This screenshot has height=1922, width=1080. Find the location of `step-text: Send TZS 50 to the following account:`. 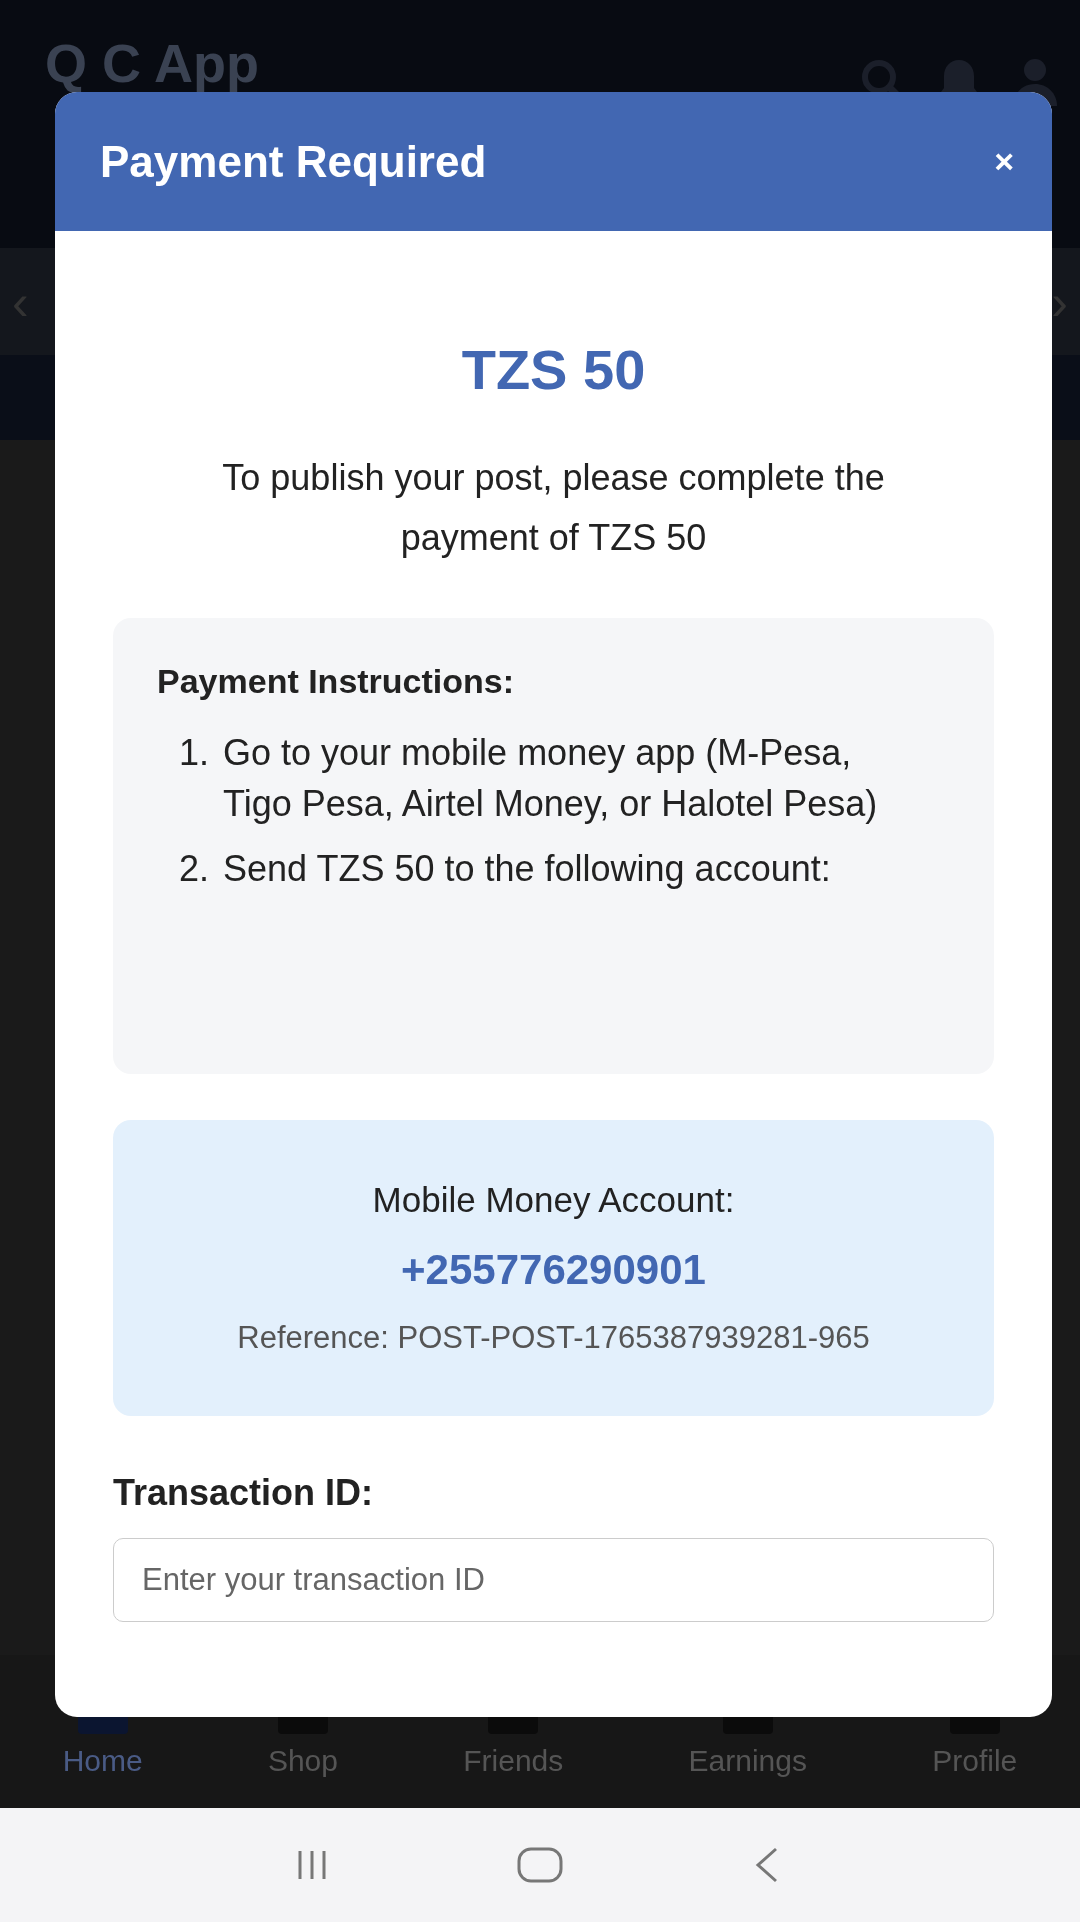

step-text: Send TZS 50 to the following account: is located at coordinates (527, 869).